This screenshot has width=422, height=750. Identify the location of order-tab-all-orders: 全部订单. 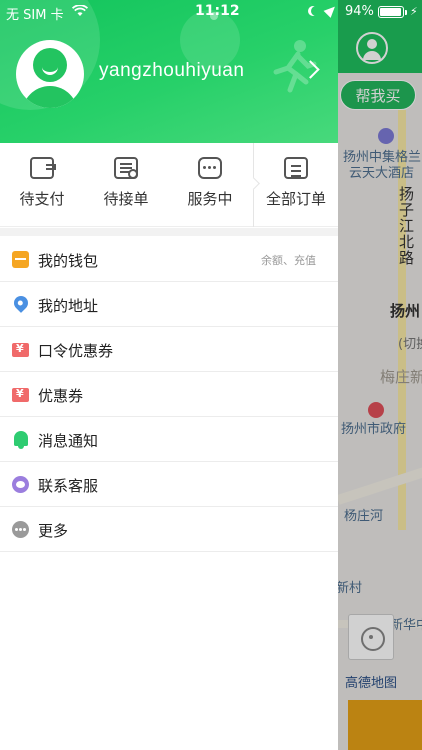
(296, 185).